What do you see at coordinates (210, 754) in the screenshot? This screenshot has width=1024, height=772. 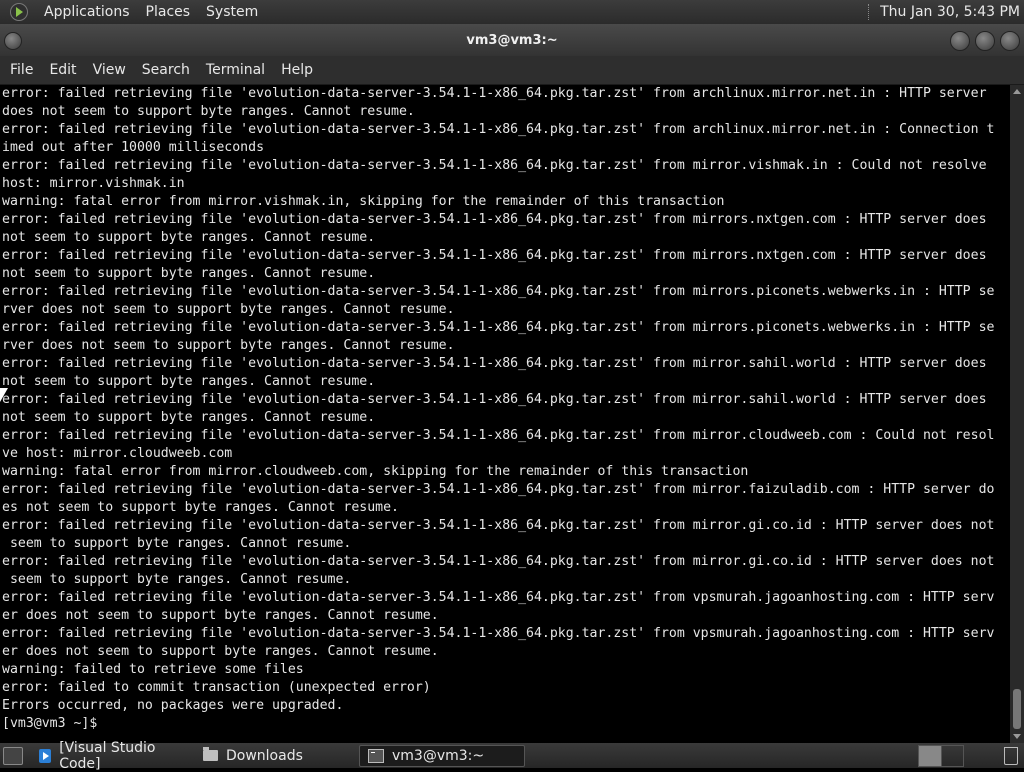 I see `folder-icon` at bounding box center [210, 754].